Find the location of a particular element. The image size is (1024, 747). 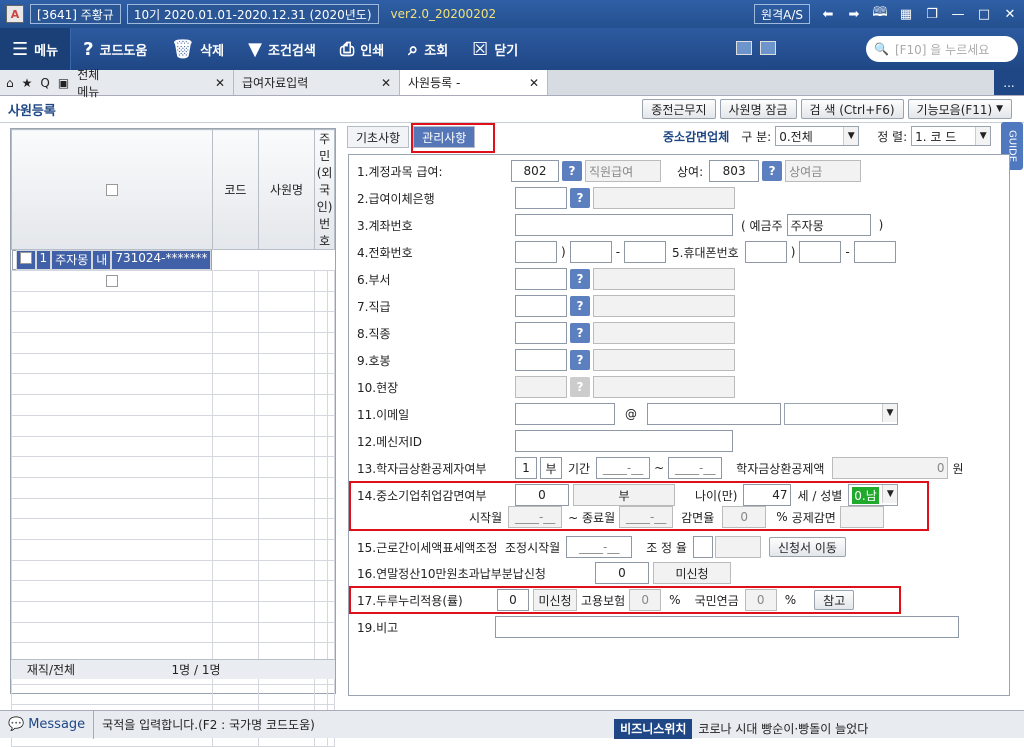

window-tile-icon is located at coordinates (744, 48).